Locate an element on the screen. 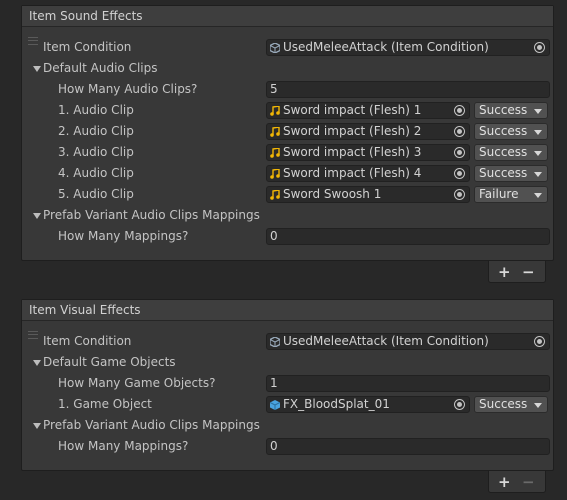 The height and width of the screenshot is (500, 567). audio-clip-field: Sword impact (Flesh) 4 is located at coordinates (368, 173).